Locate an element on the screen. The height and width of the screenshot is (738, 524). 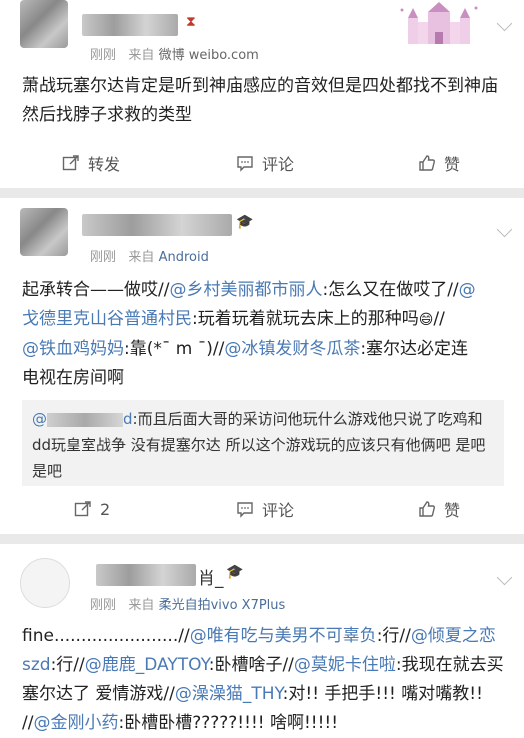
text-segment: :卧槽卧槽?????!!!! 啥啊!!!!! is located at coordinates (228, 723).